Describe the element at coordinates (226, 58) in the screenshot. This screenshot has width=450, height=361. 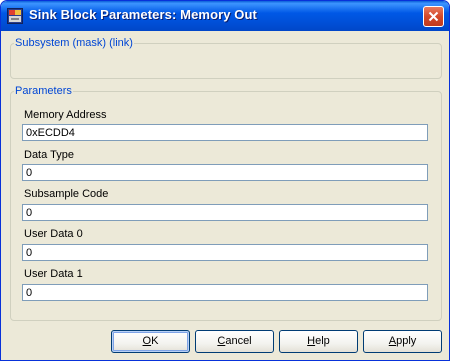
I see `mask-description-group: Subsystem (mask) (link)` at that location.